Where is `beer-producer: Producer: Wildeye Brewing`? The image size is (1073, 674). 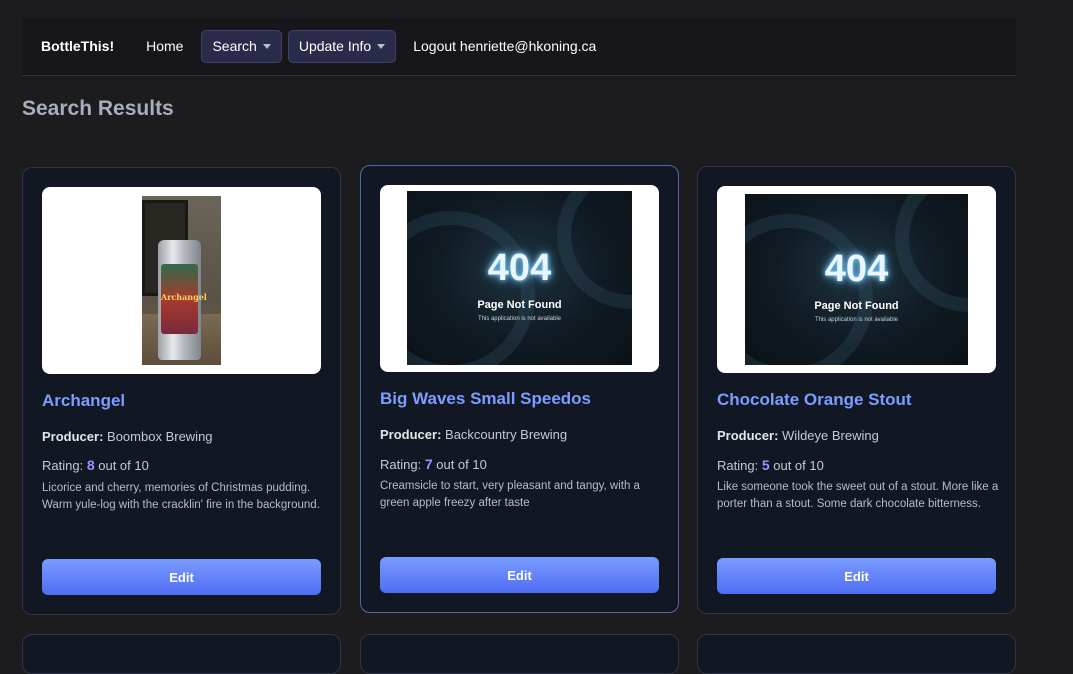 beer-producer: Producer: Wildeye Brewing is located at coordinates (798, 435).